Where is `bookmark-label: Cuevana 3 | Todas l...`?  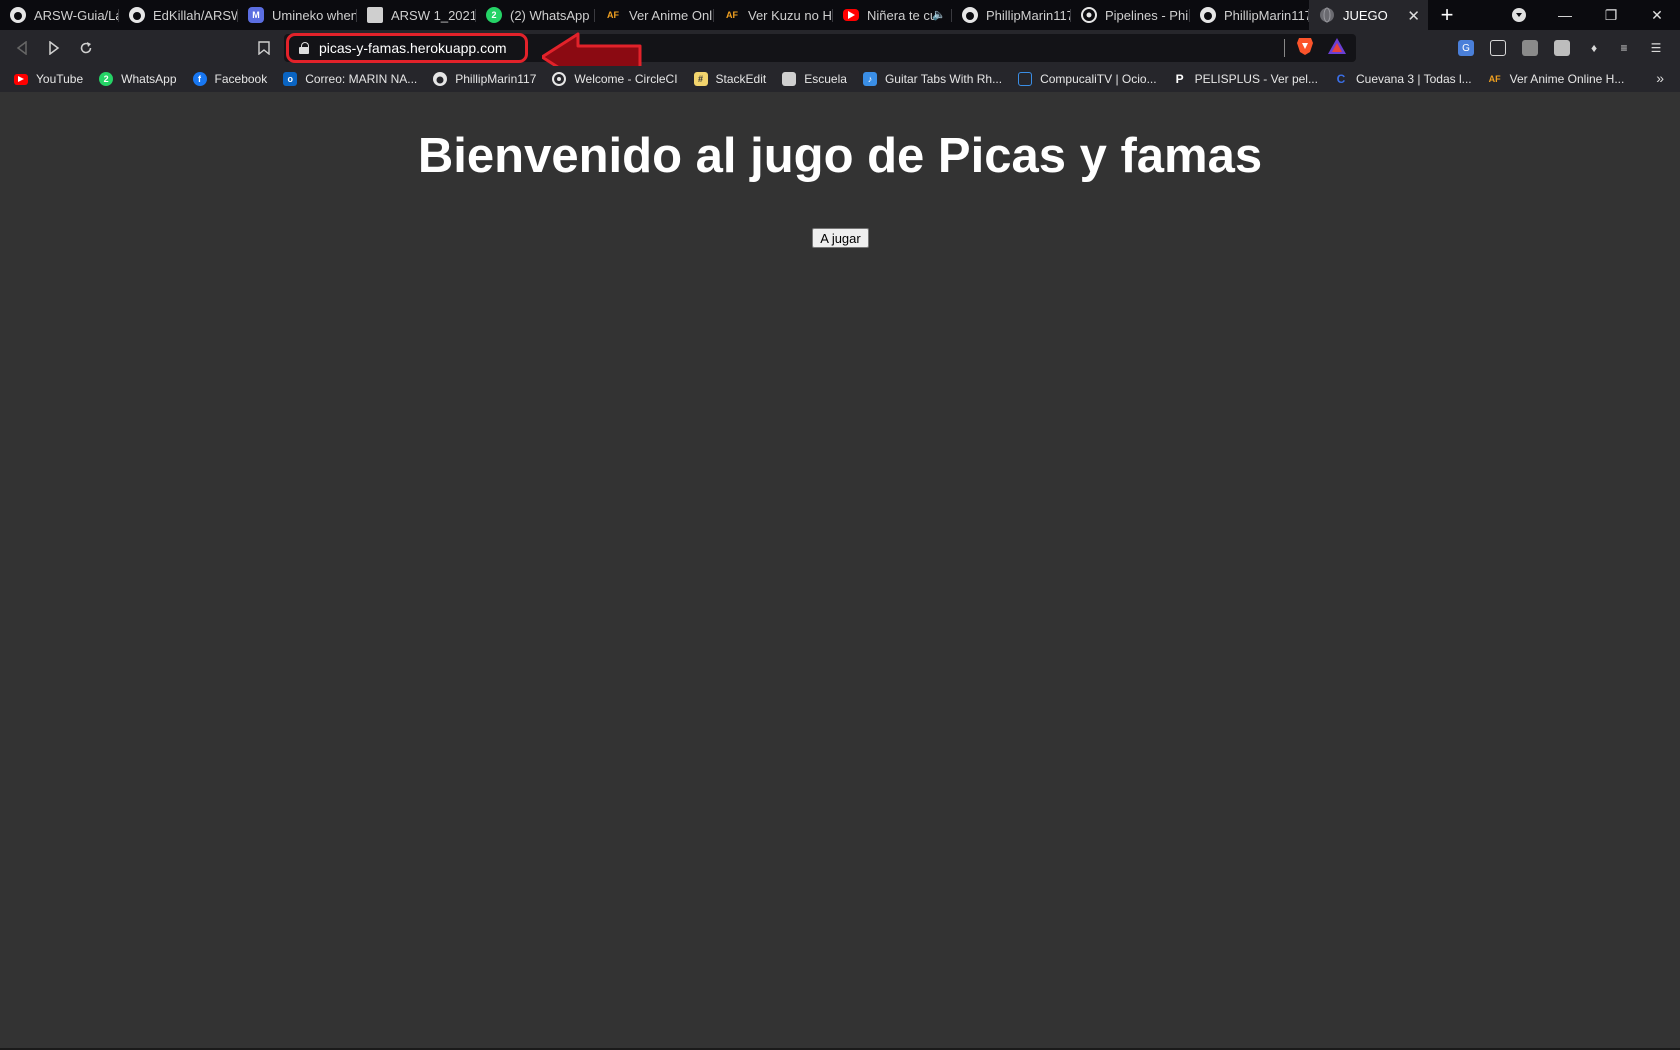
bookmark-label: Cuevana 3 | Todas l... is located at coordinates (1413, 79).